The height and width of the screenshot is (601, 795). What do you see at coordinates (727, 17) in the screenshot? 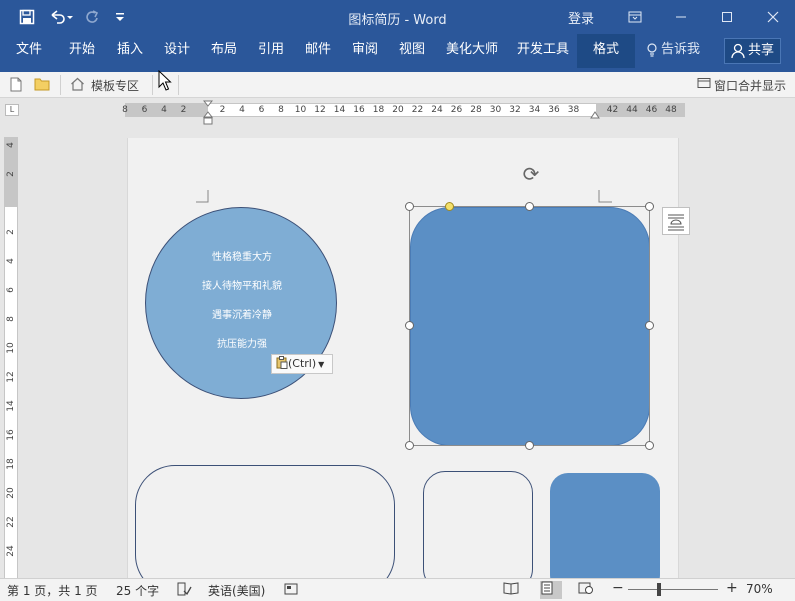
I see `maximize-icon` at bounding box center [727, 17].